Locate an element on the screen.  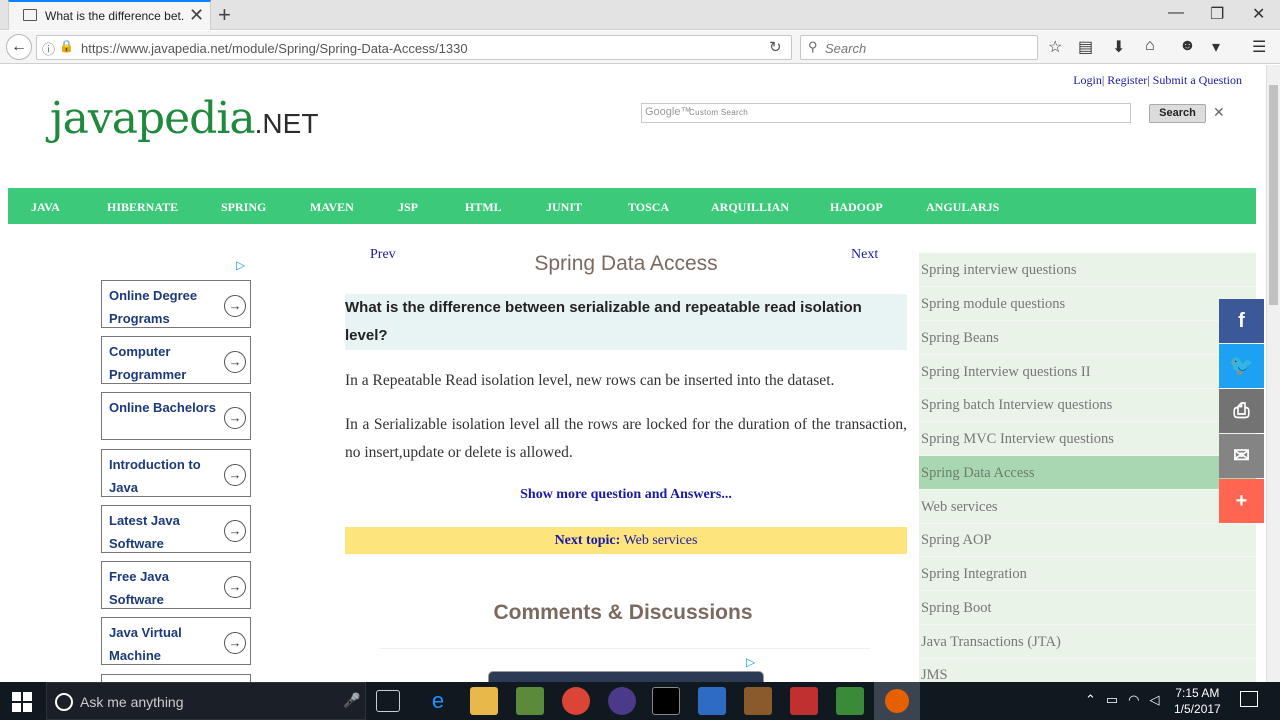
notification-icon is located at coordinates (1249, 699).